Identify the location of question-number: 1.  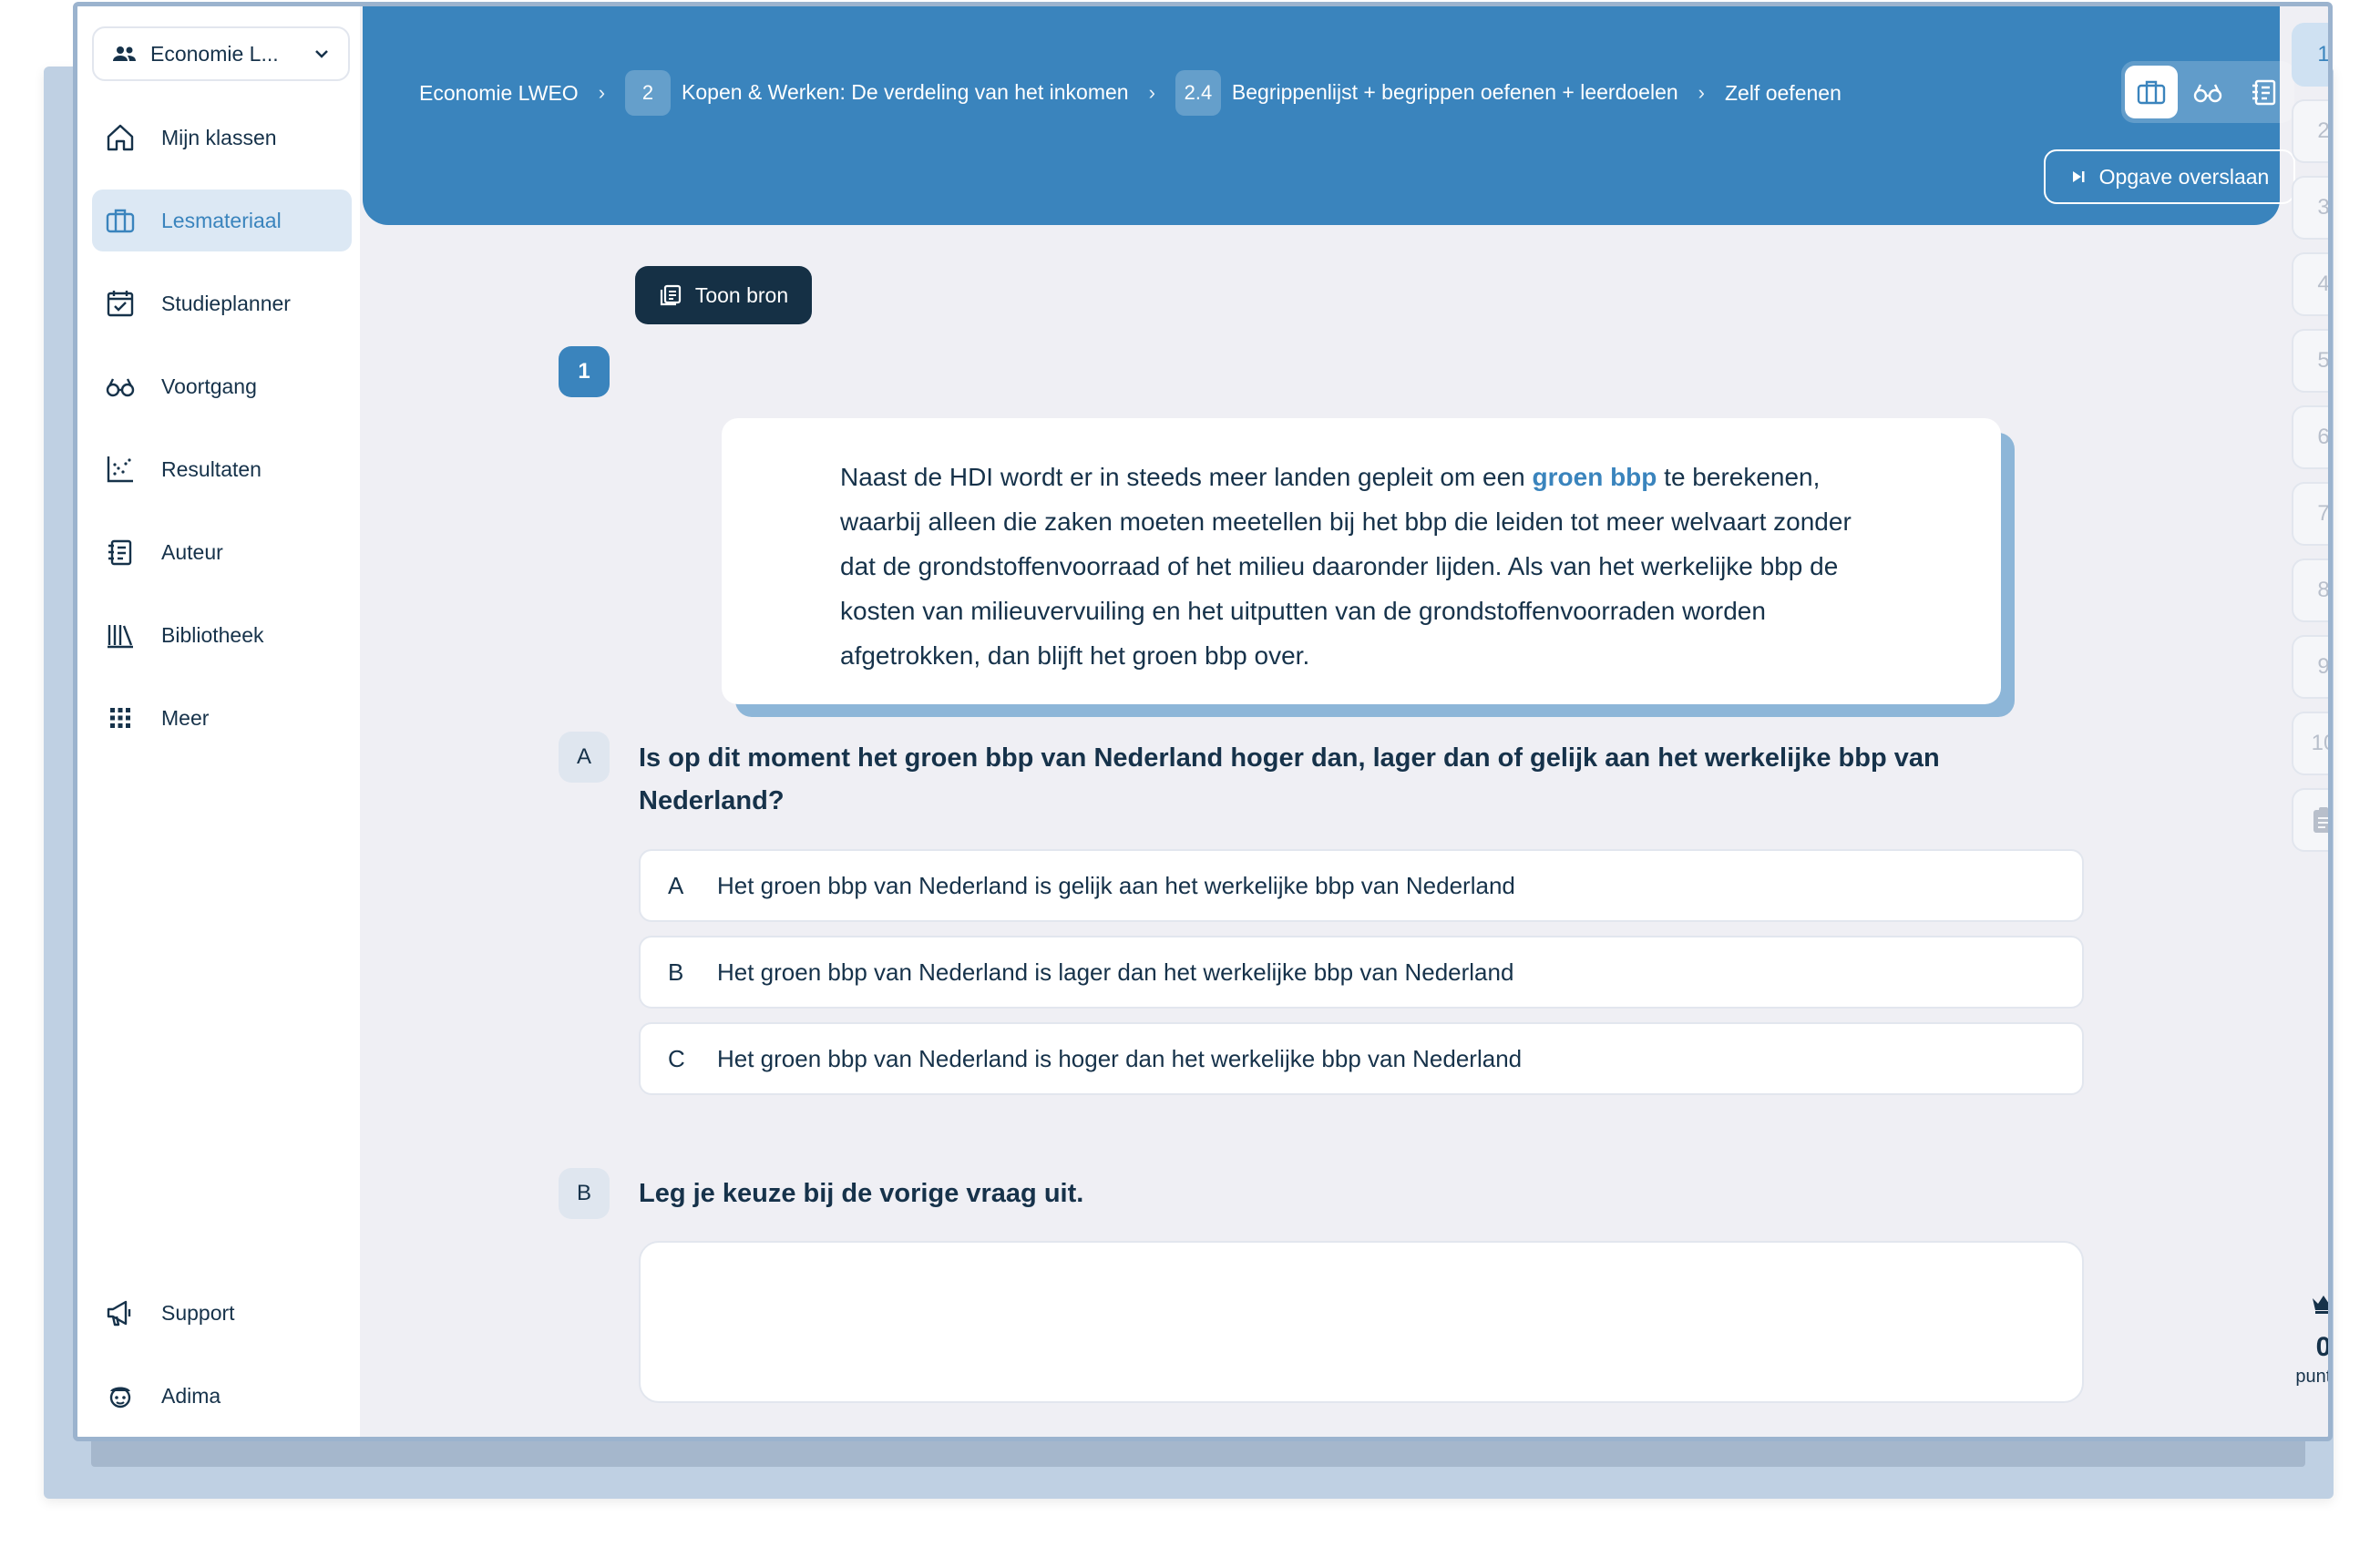
(584, 372).